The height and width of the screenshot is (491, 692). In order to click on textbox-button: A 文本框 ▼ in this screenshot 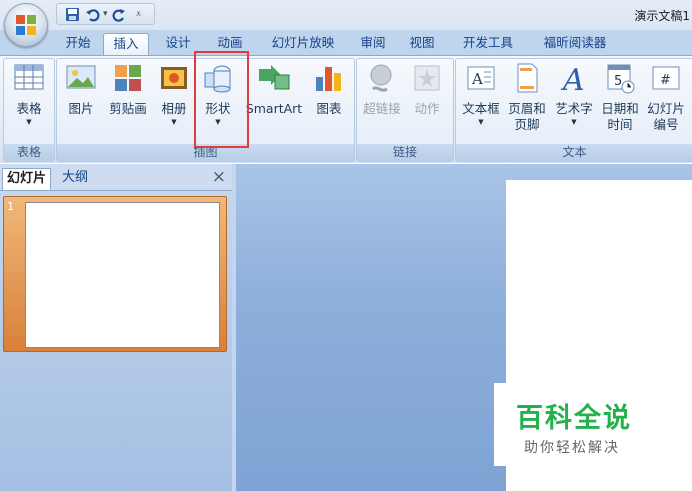, I will do `click(481, 94)`.